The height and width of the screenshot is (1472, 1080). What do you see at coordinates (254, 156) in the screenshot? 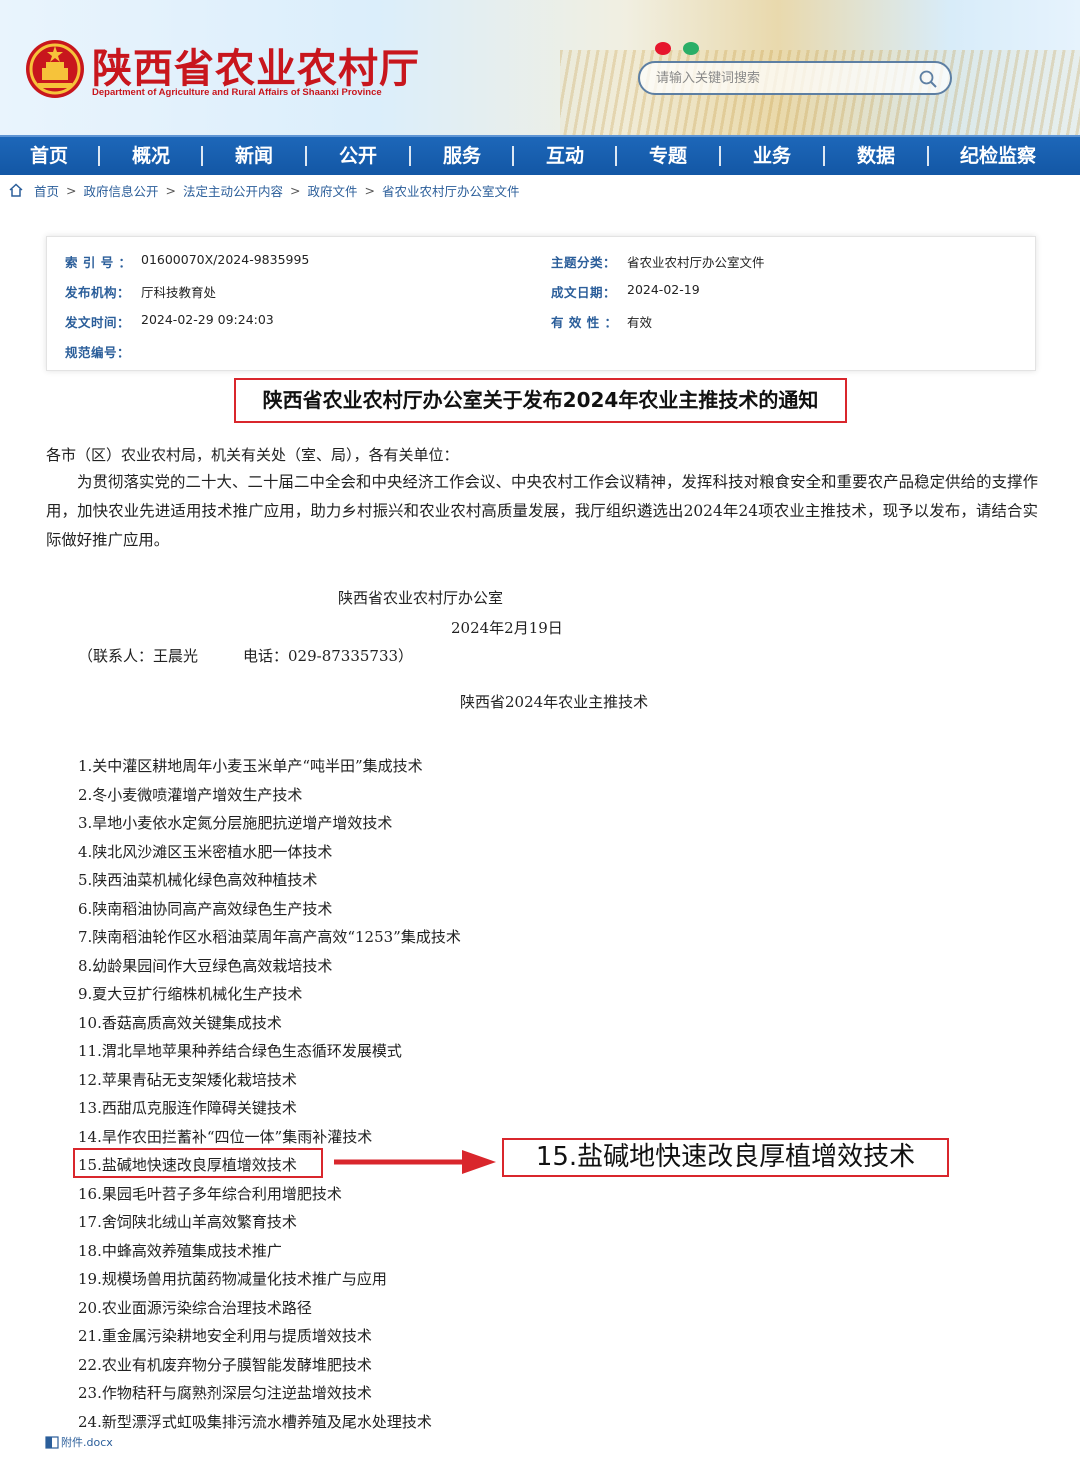
I see `nav-item-news: 新闻` at bounding box center [254, 156].